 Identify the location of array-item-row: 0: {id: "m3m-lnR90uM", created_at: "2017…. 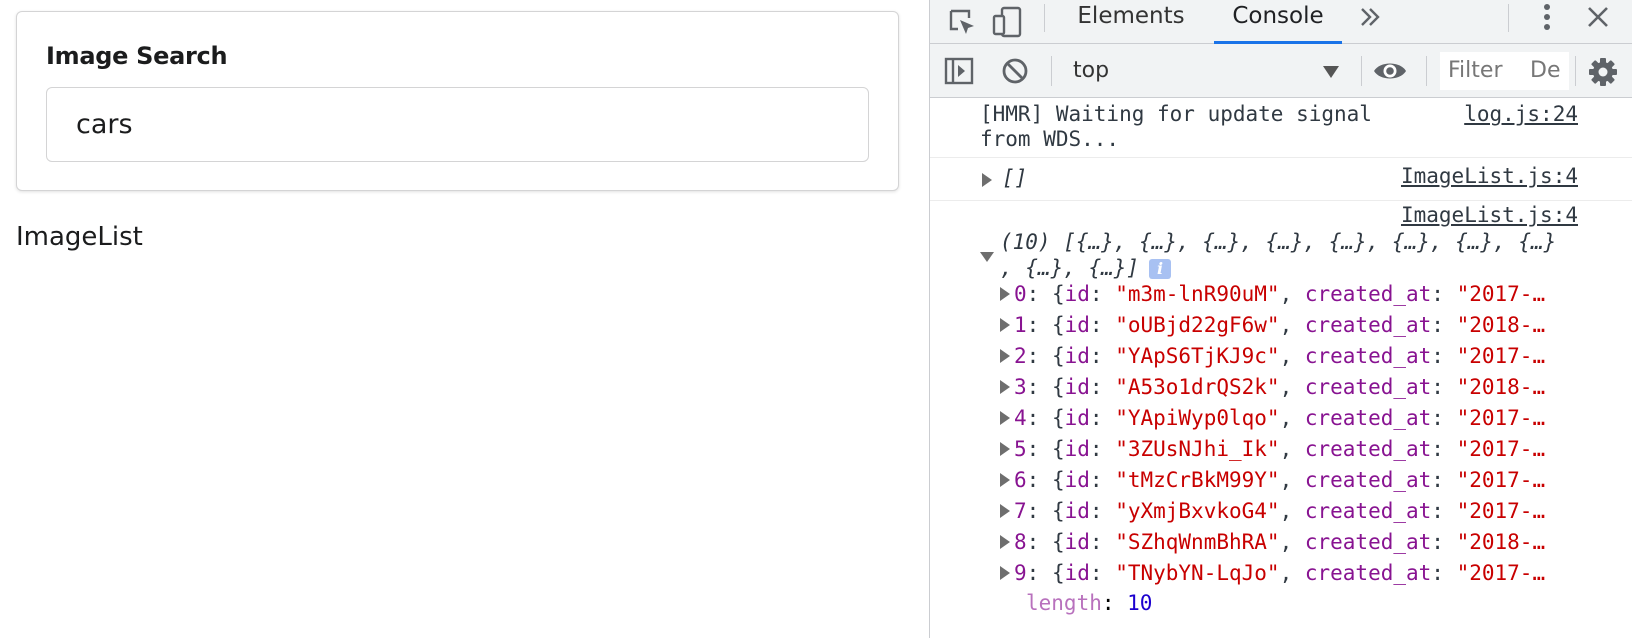
(1305, 294).